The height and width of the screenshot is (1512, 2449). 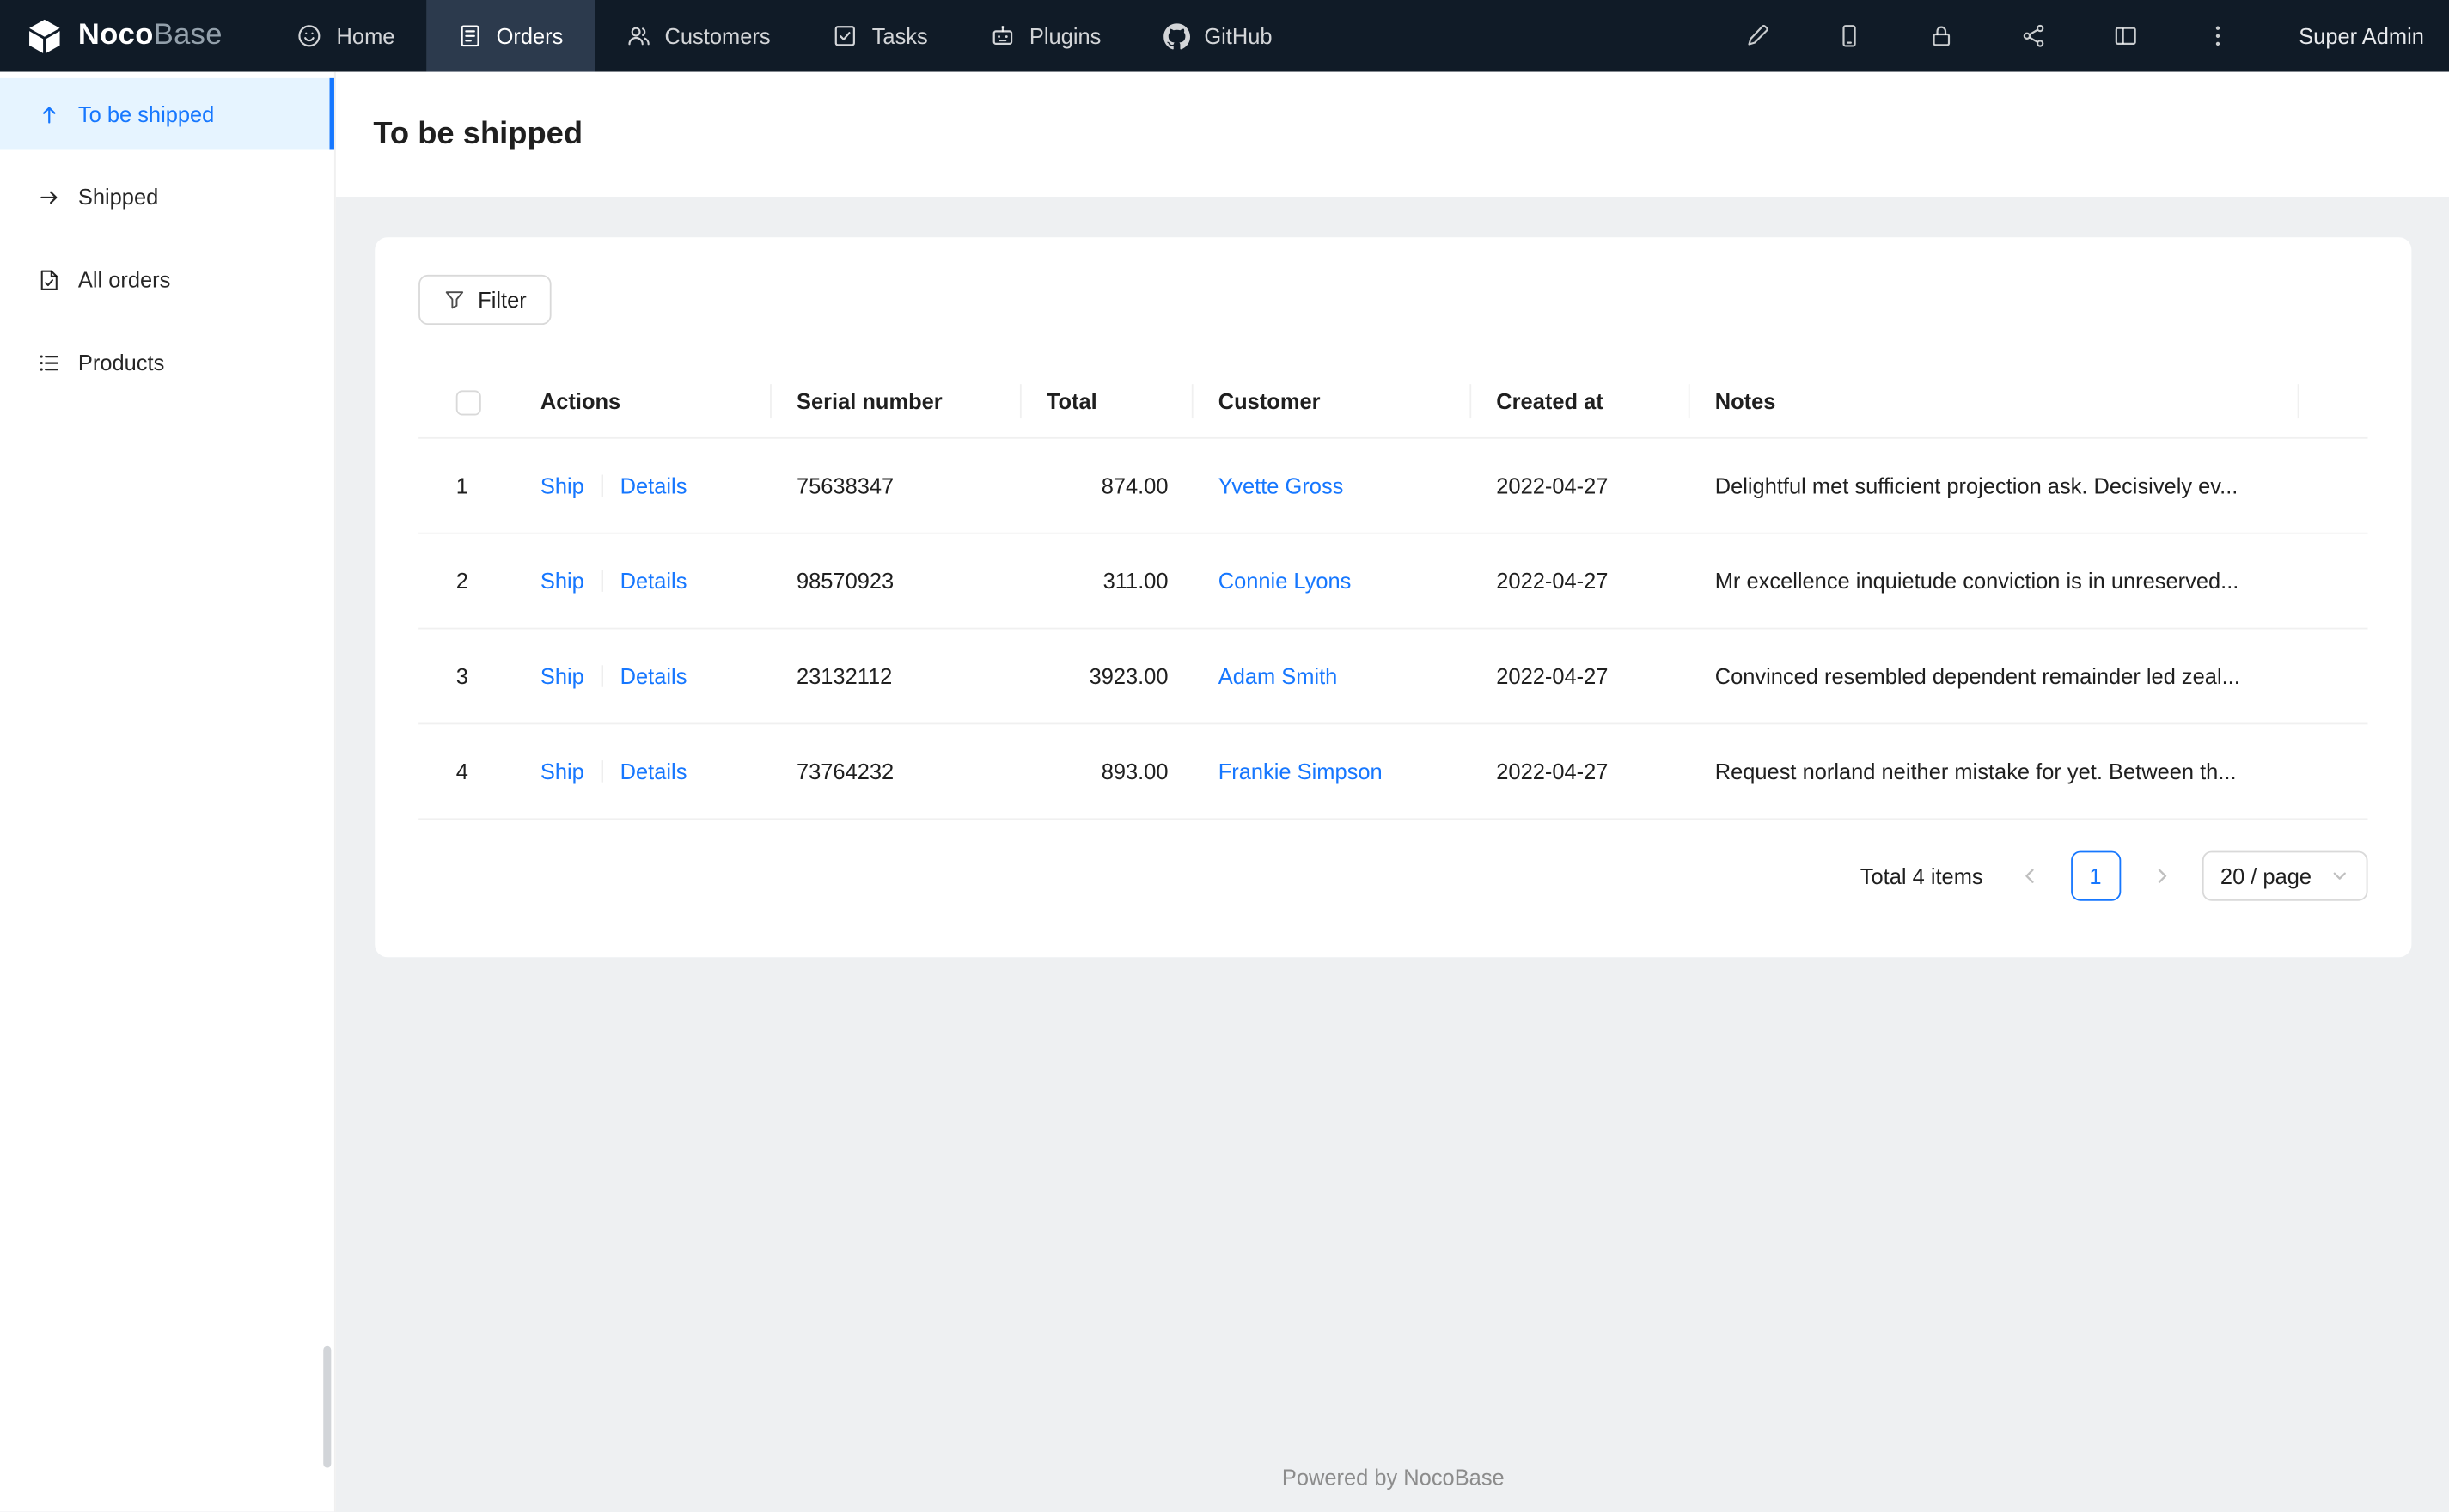 I want to click on header-tail-spacer, so click(x=2333, y=401).